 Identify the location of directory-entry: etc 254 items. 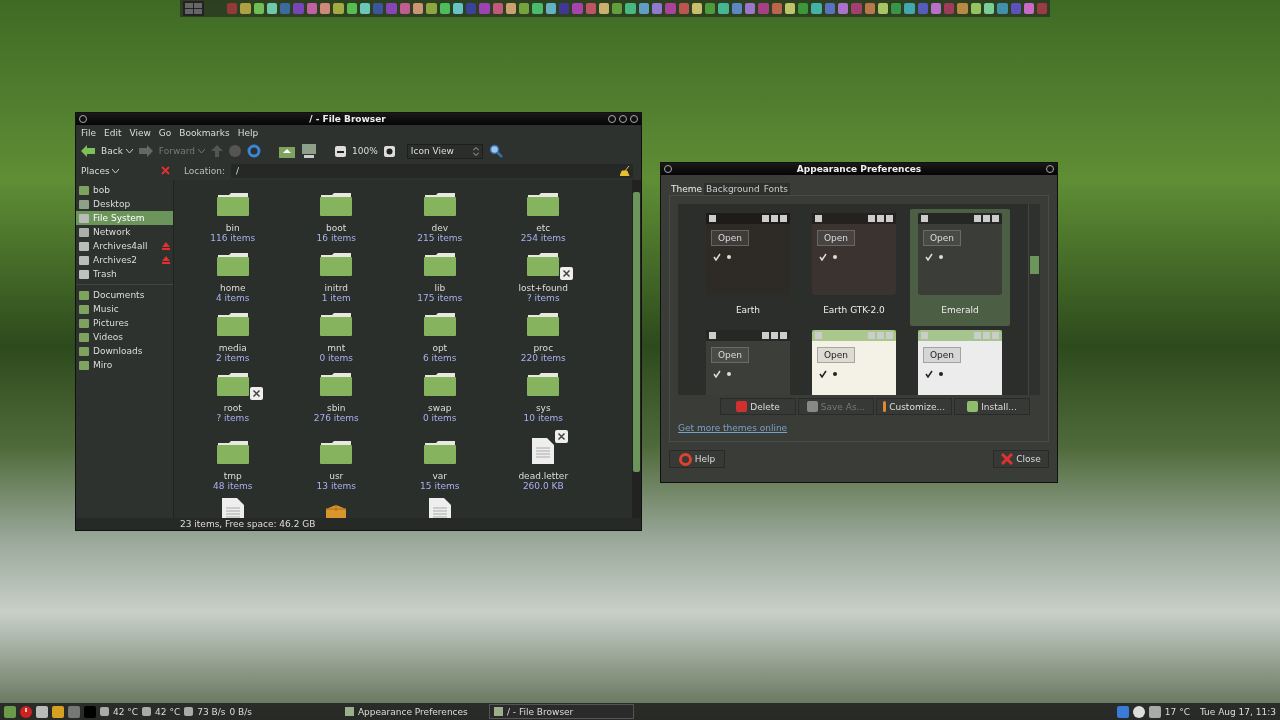
(543, 220).